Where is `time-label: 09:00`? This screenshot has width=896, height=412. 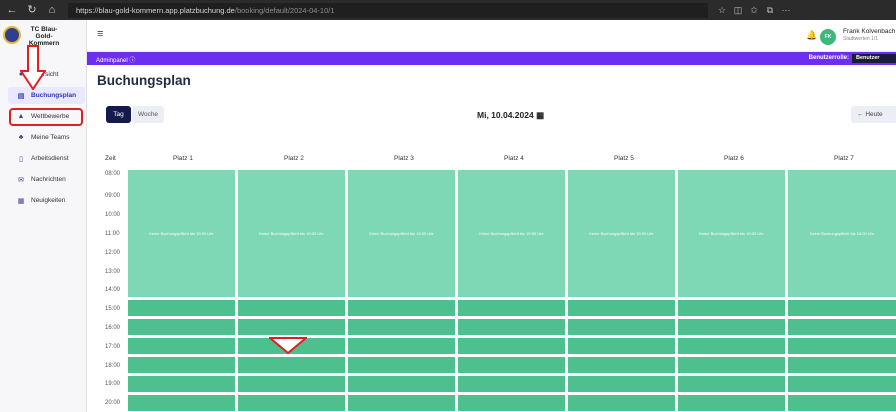
time-label: 09:00 is located at coordinates (113, 196).